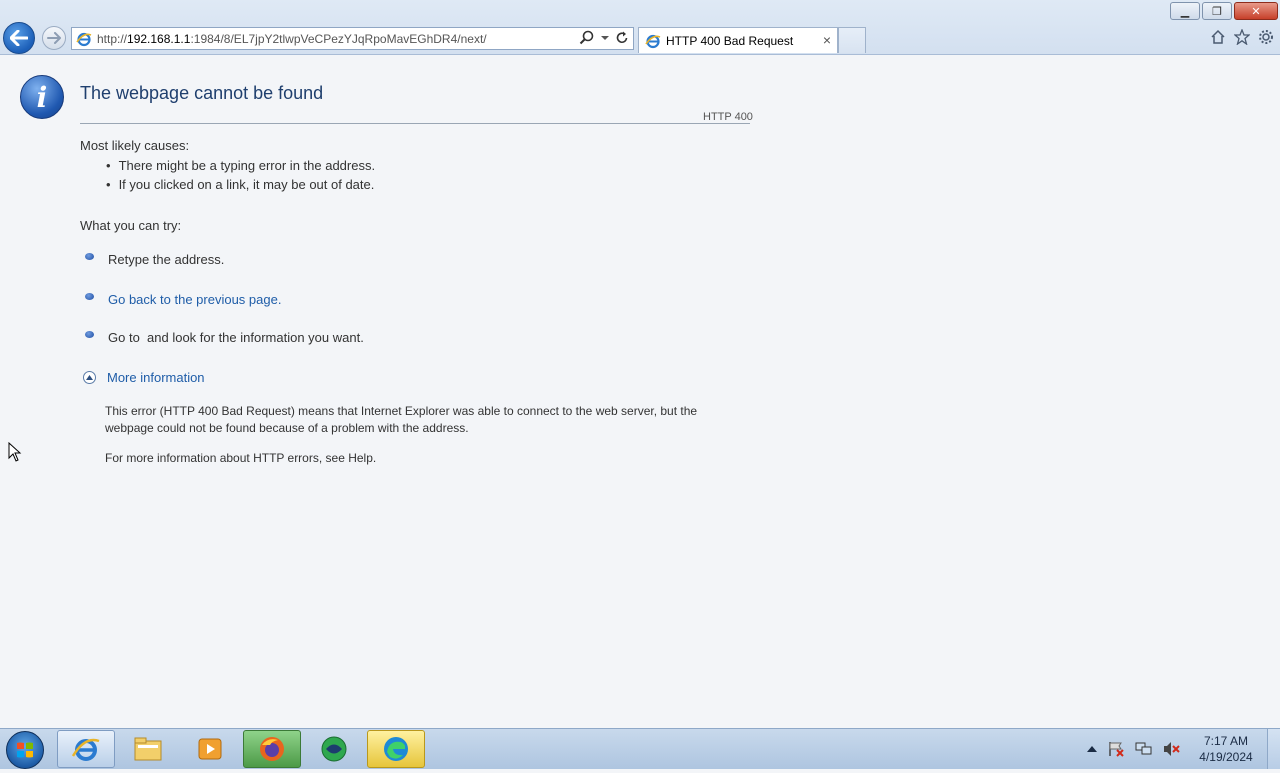 This screenshot has height=773, width=1280. Describe the element at coordinates (156, 377) in the screenshot. I see `more-information-label: More information` at that location.